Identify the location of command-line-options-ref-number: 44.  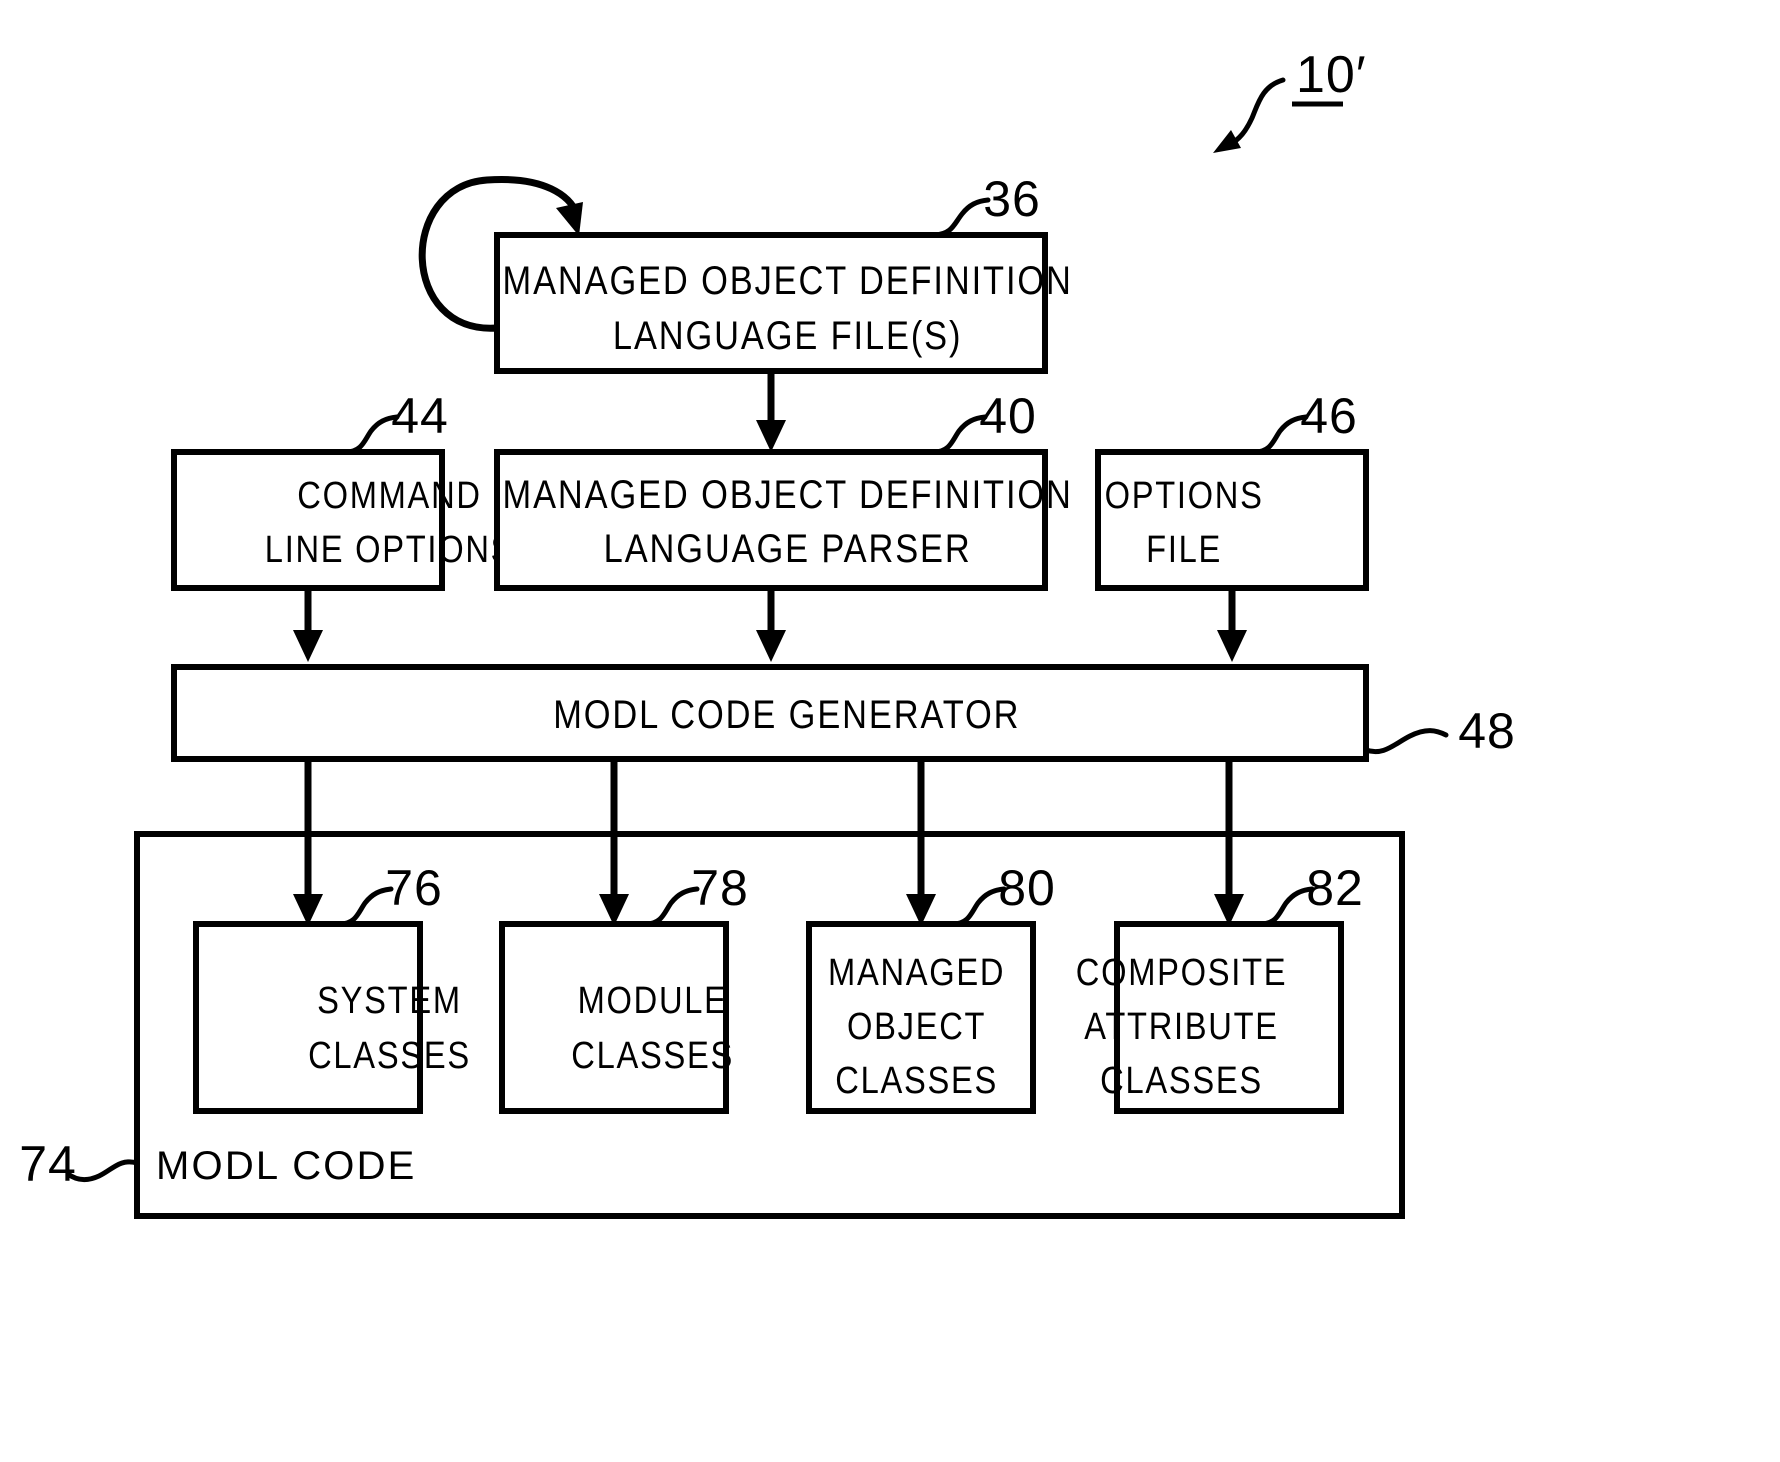
(420, 416).